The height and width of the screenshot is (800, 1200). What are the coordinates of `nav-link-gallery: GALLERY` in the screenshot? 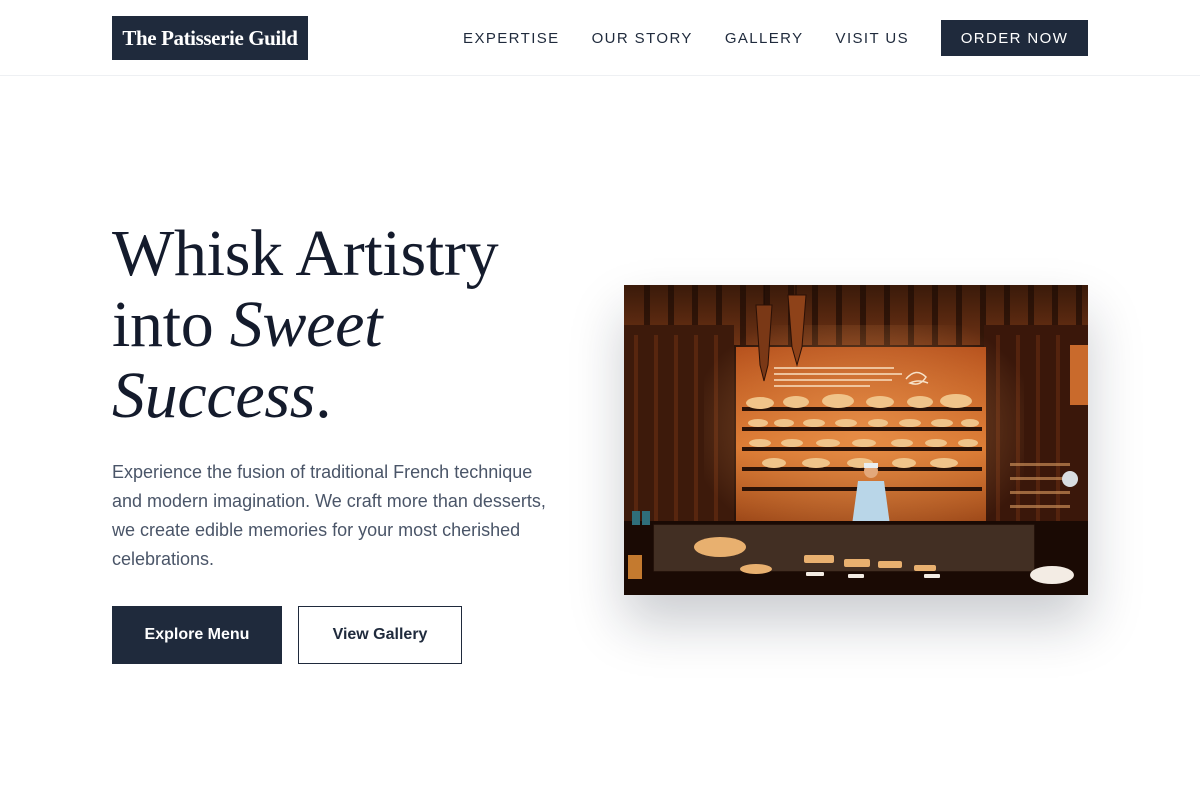 It's located at (764, 38).